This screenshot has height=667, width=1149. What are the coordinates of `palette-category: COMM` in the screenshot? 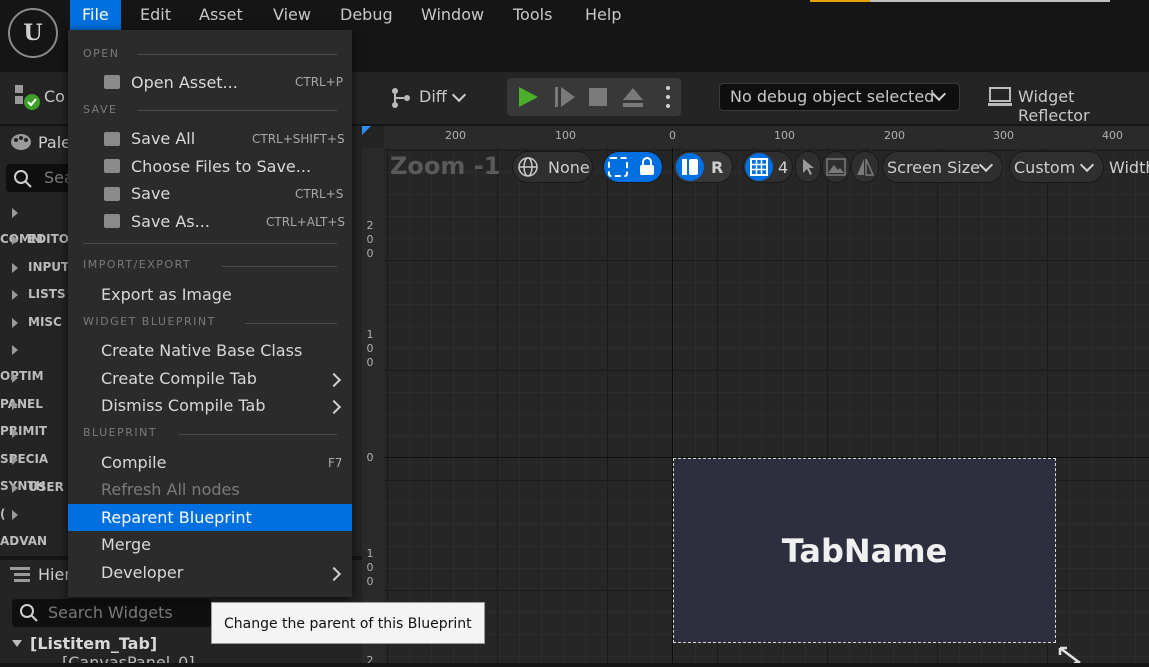 It's located at (35, 222).